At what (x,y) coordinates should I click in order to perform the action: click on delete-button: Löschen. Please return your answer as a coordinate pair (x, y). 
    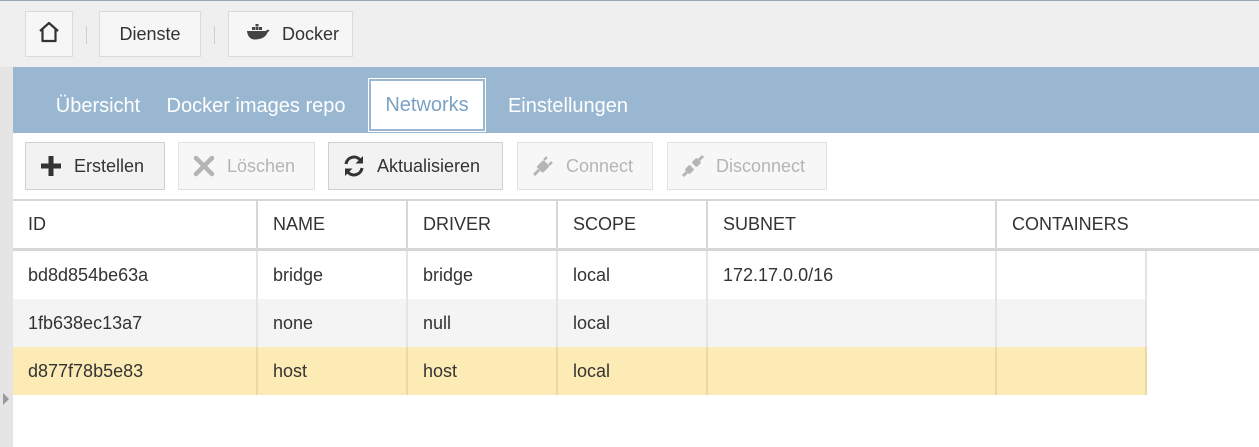
    Looking at the image, I should click on (246, 166).